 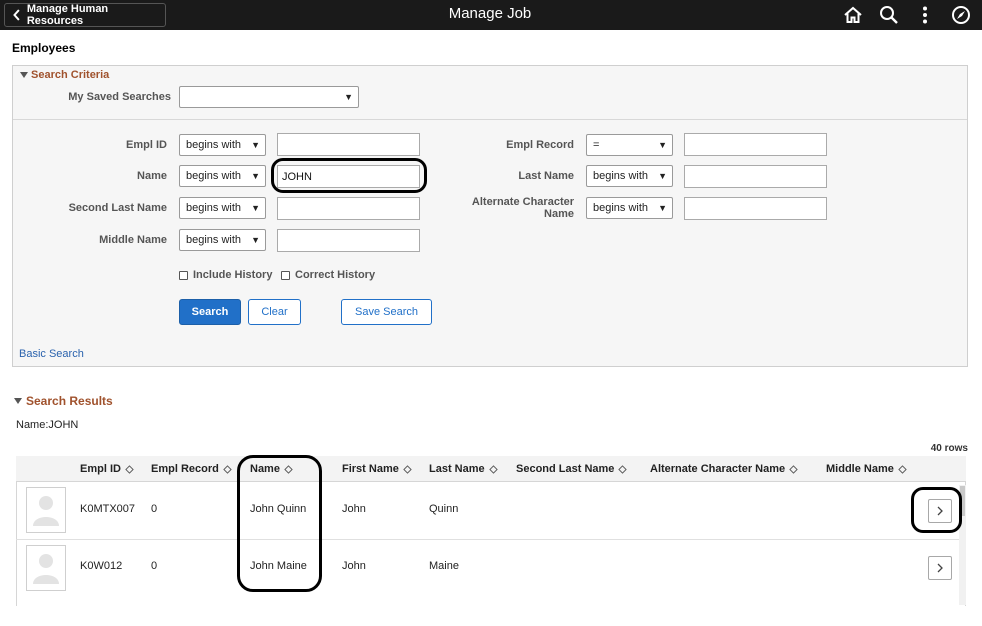 What do you see at coordinates (629, 145) in the screenshot?
I see `empl-record-operator-select: = ▼` at bounding box center [629, 145].